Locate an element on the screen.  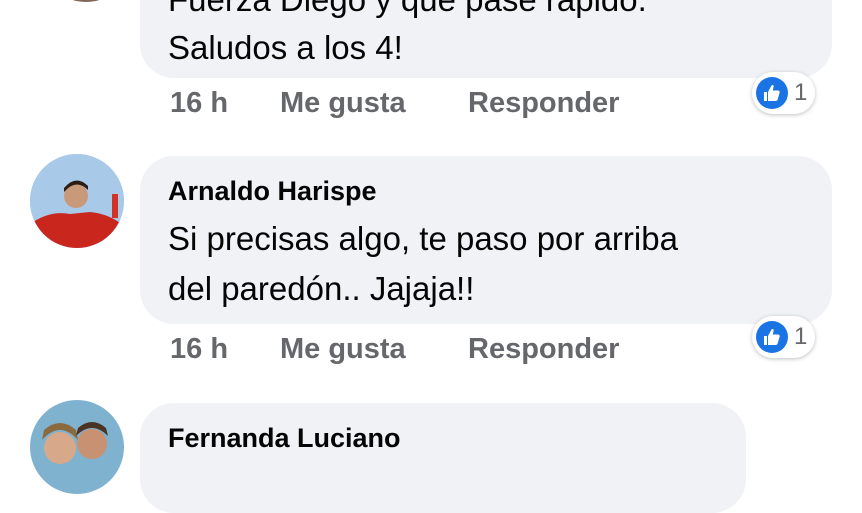
comment-text-line: del paredón.. Jajaja!! is located at coordinates (321, 288).